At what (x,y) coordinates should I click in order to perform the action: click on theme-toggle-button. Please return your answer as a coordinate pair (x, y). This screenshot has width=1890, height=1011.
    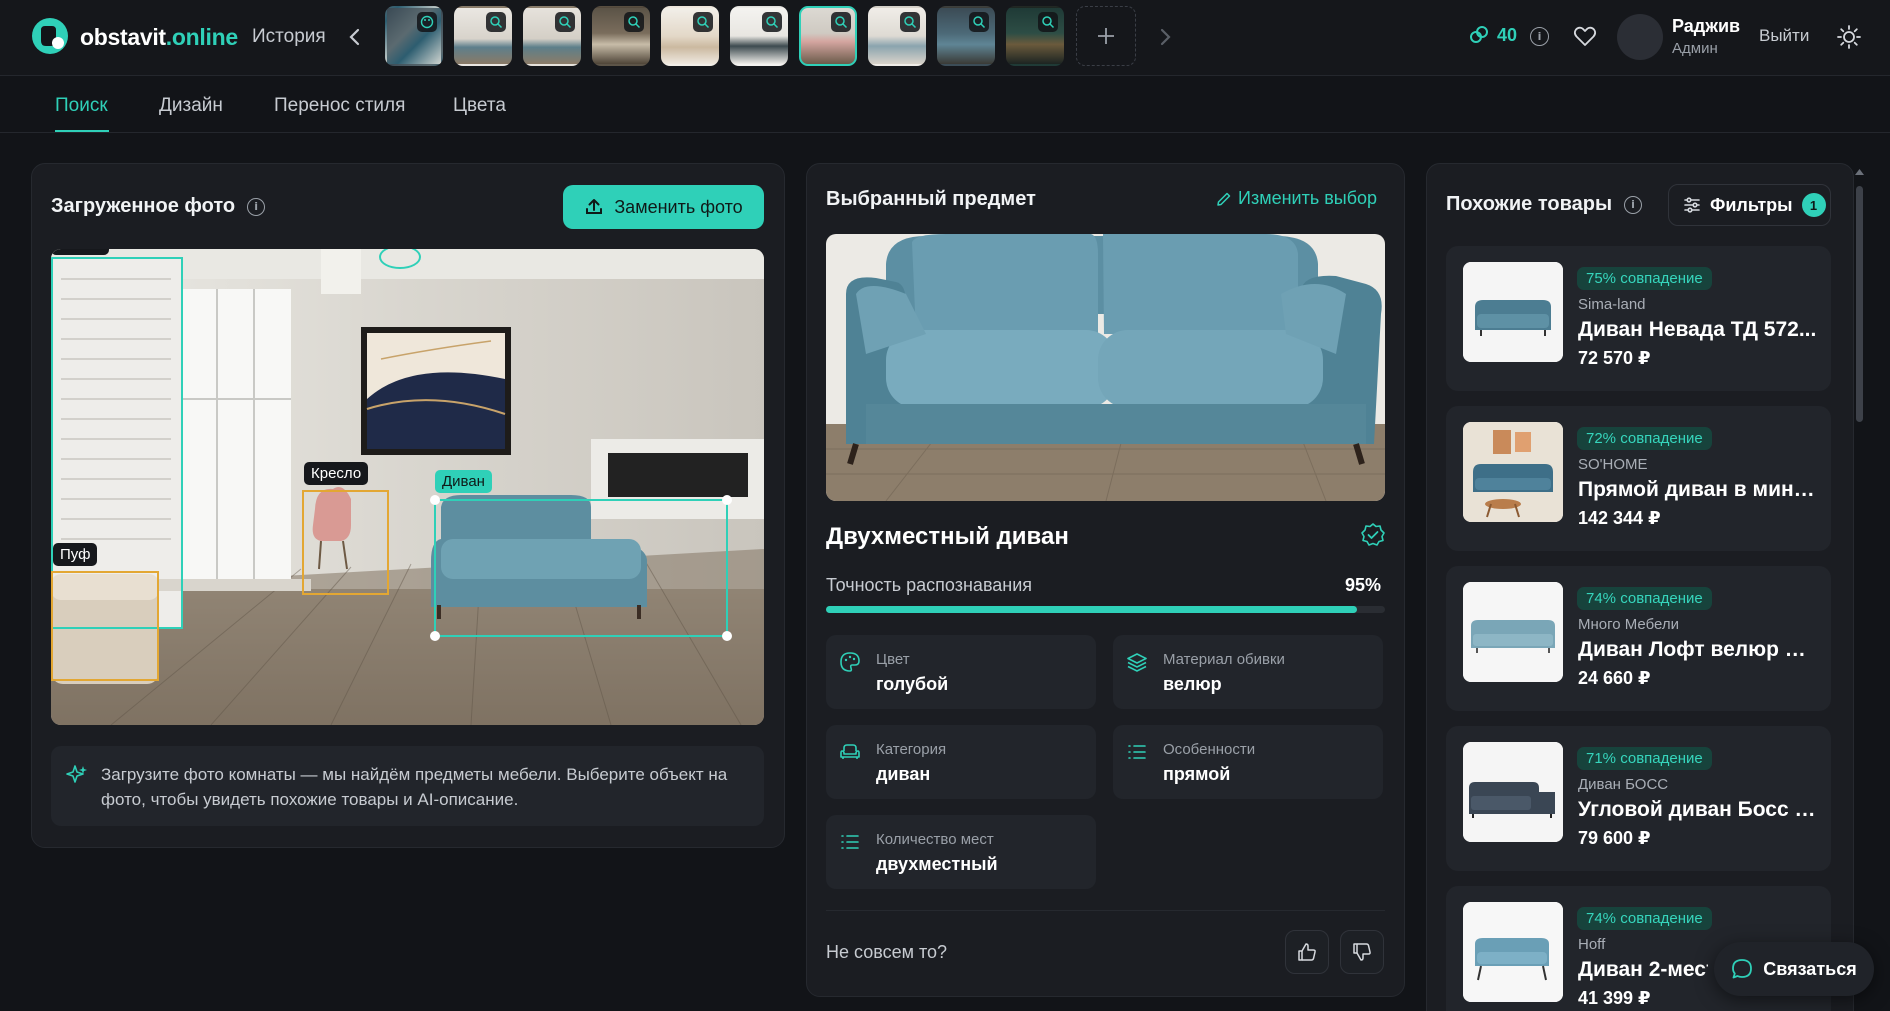
    Looking at the image, I should click on (1849, 37).